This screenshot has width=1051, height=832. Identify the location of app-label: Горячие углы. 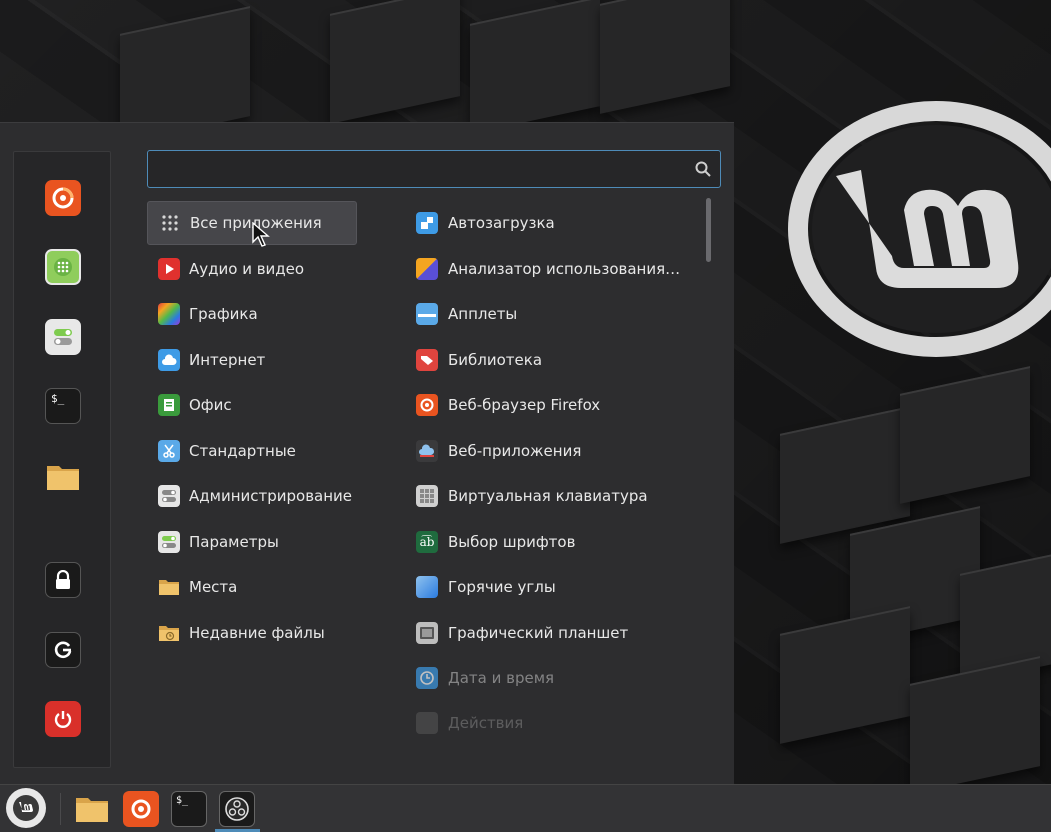
(502, 587).